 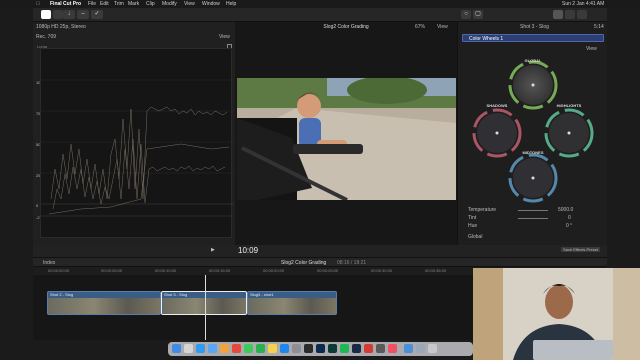 I want to click on tint-label: Tint, so click(x=472, y=218).